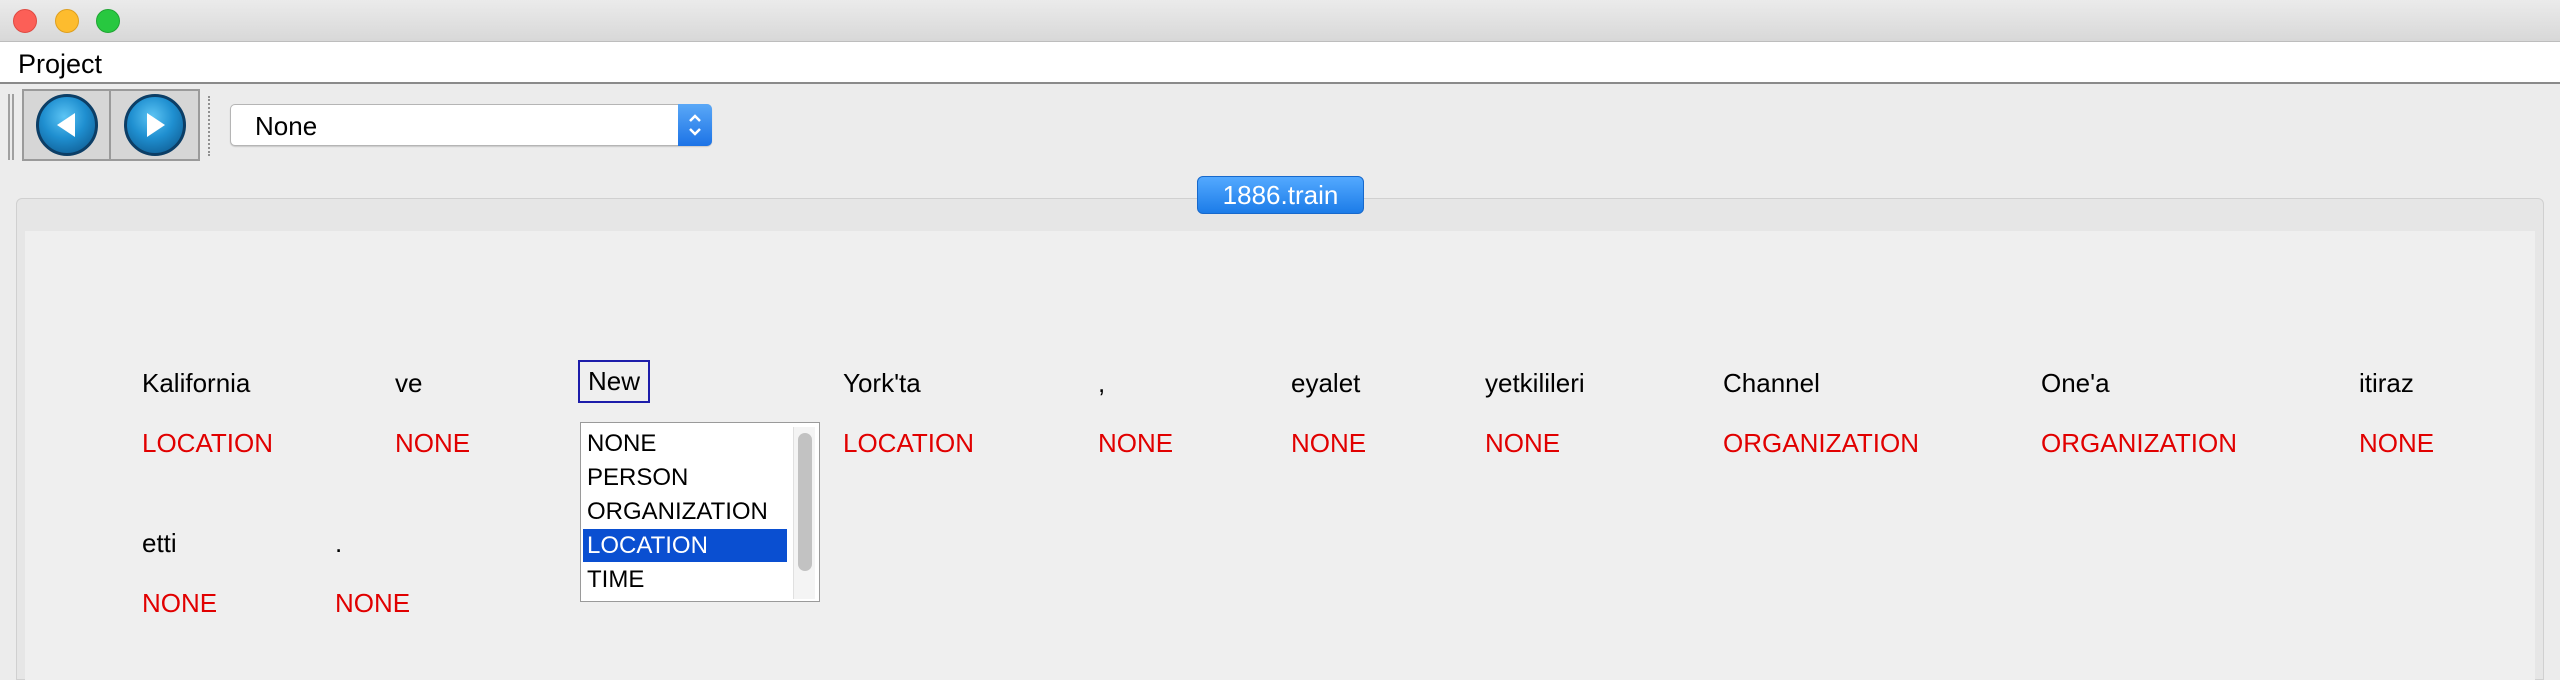 The width and height of the screenshot is (2560, 680). I want to click on list-option-location: LOCATION, so click(685, 545).